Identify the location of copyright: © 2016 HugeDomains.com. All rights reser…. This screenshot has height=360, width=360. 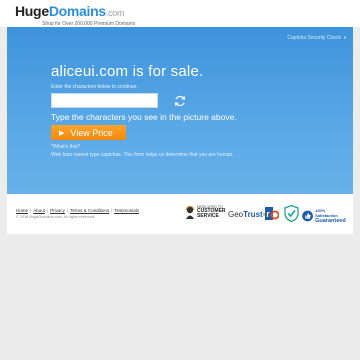
(55, 217).